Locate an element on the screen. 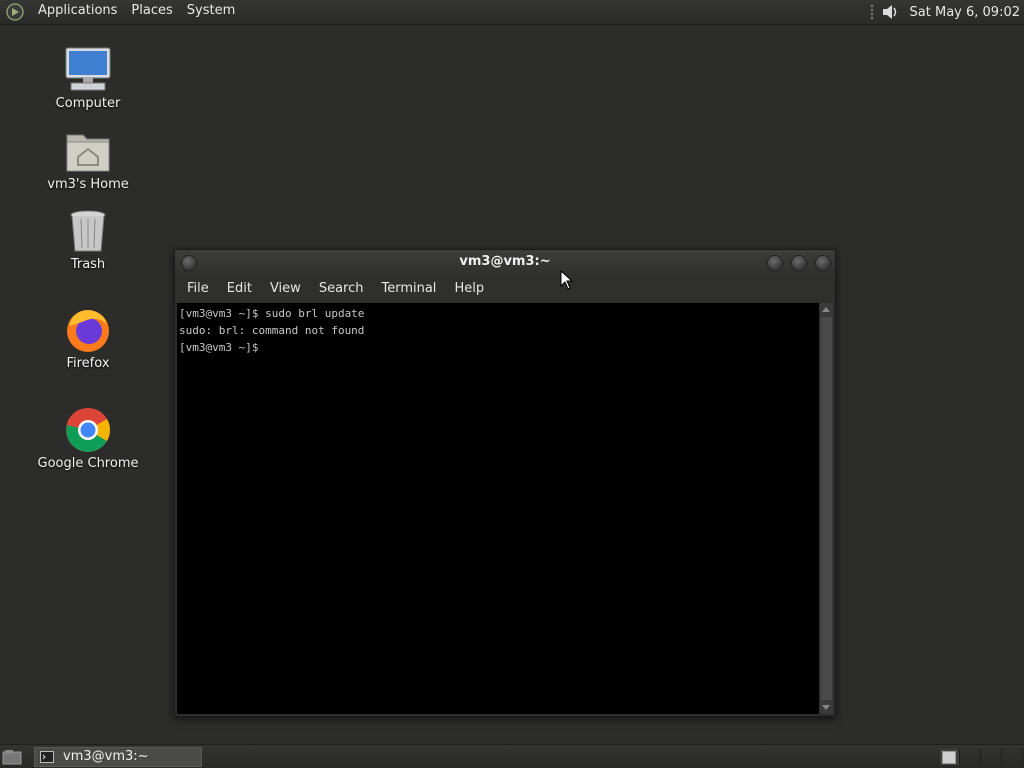 The width and height of the screenshot is (1024, 768). desktop-icon-home: vm3's Home is located at coordinates (88, 159).